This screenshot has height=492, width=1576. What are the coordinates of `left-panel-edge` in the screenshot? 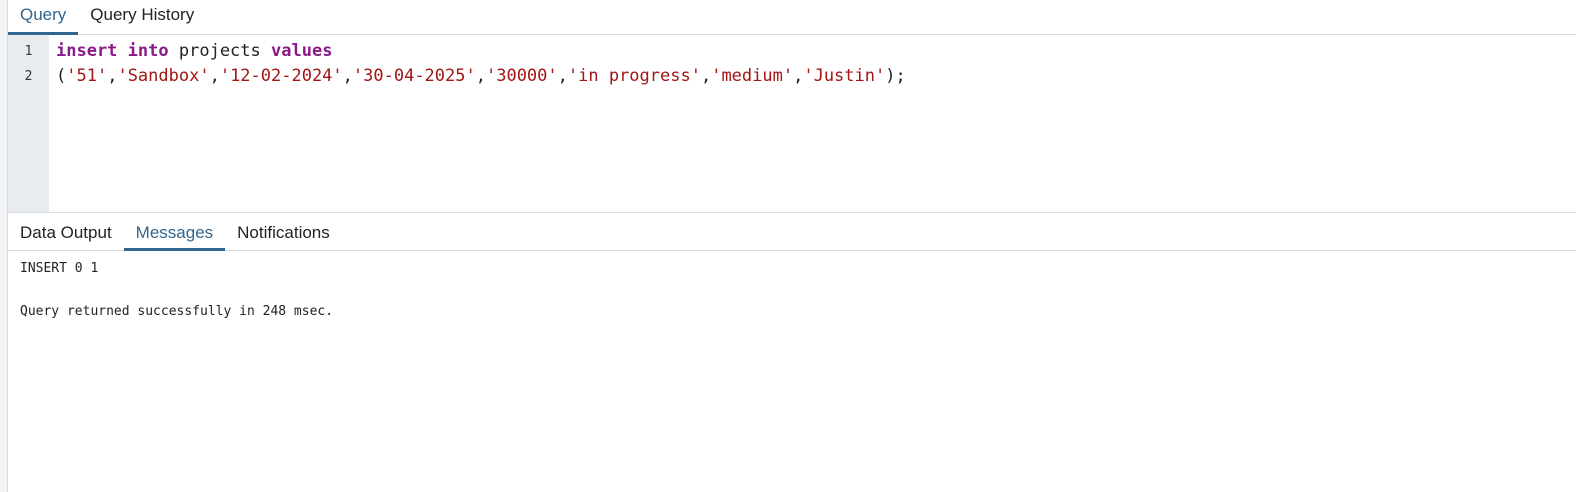 It's located at (4, 246).